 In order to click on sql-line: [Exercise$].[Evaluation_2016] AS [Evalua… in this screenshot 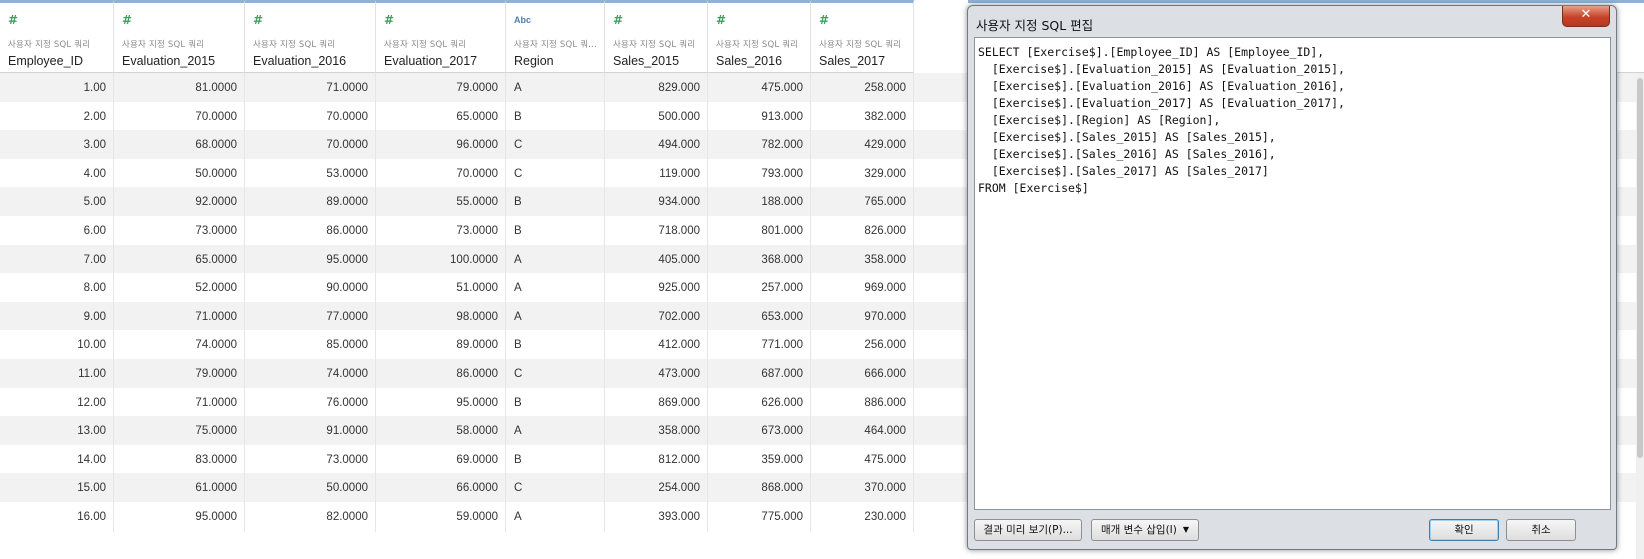, I will do `click(1161, 86)`.